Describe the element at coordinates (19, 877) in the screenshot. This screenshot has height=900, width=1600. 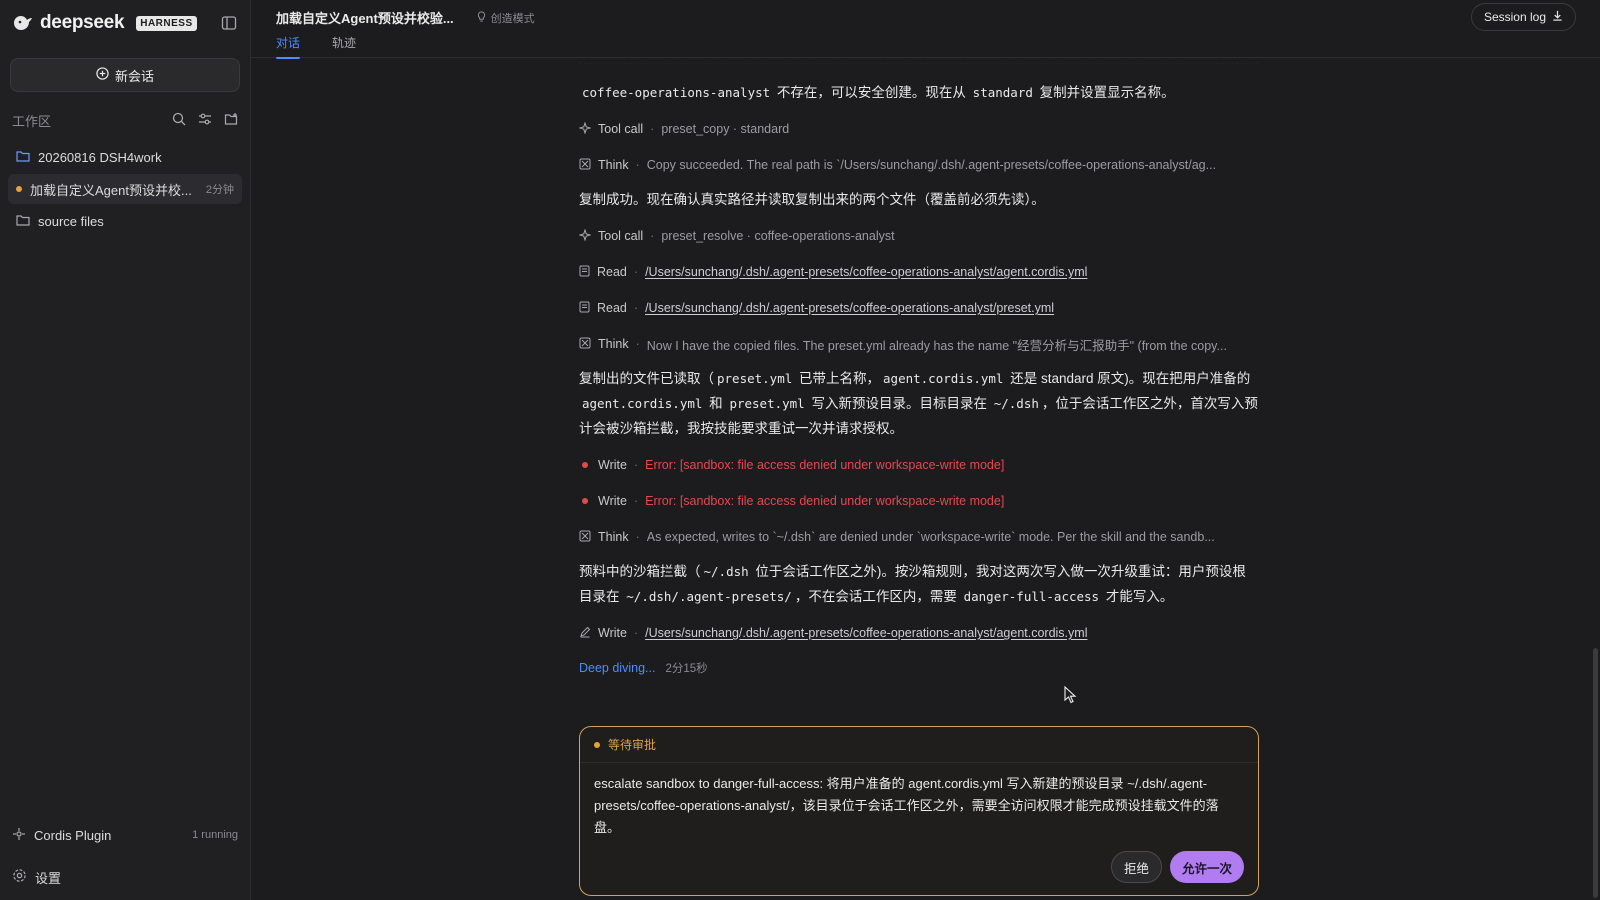
I see `gear-icon` at that location.